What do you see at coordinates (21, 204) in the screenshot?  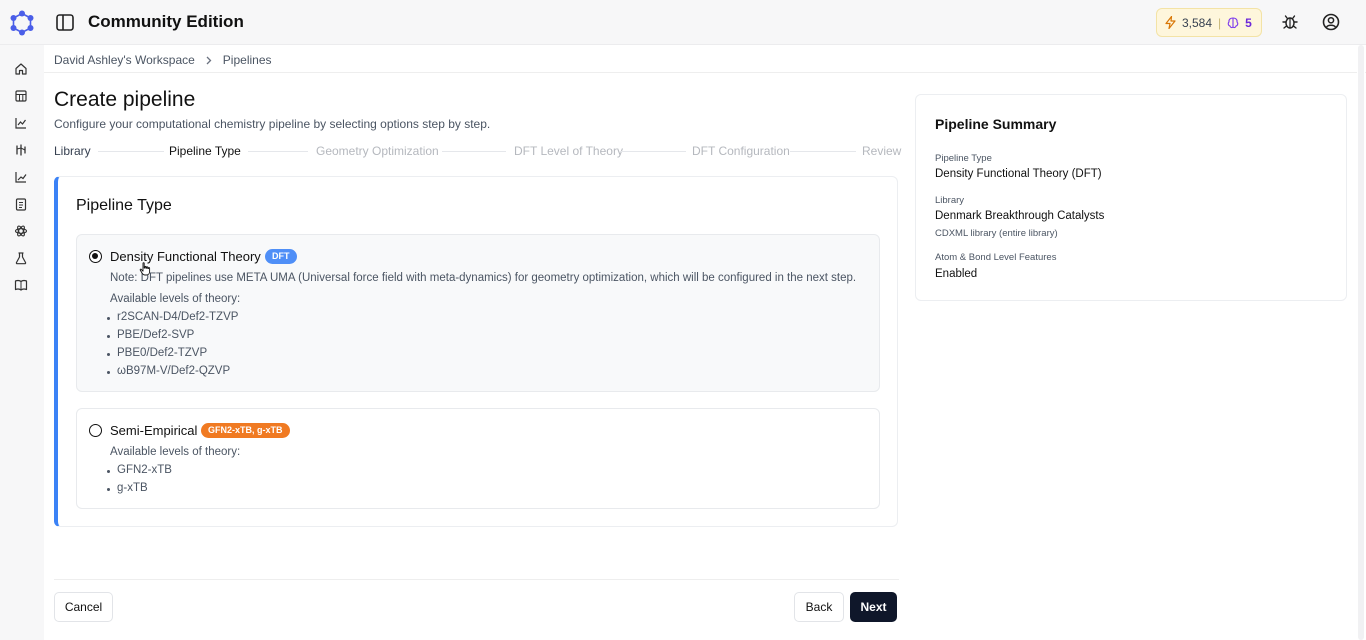 I see `clipboard-icon` at bounding box center [21, 204].